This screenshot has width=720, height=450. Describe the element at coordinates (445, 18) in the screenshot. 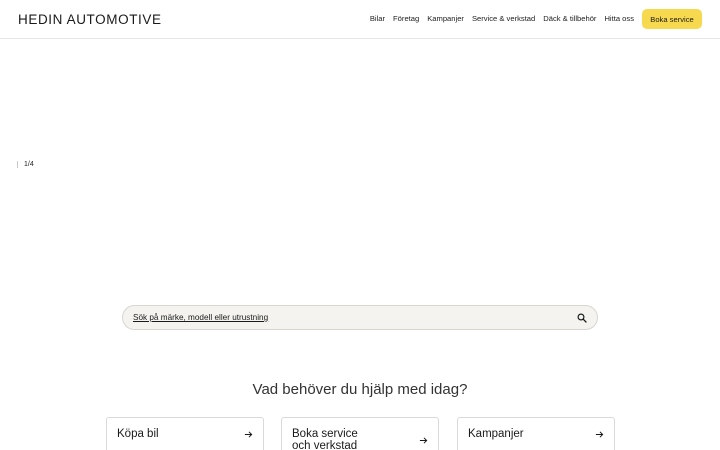

I see `nav-item-kampanjer: Kampanjer` at that location.